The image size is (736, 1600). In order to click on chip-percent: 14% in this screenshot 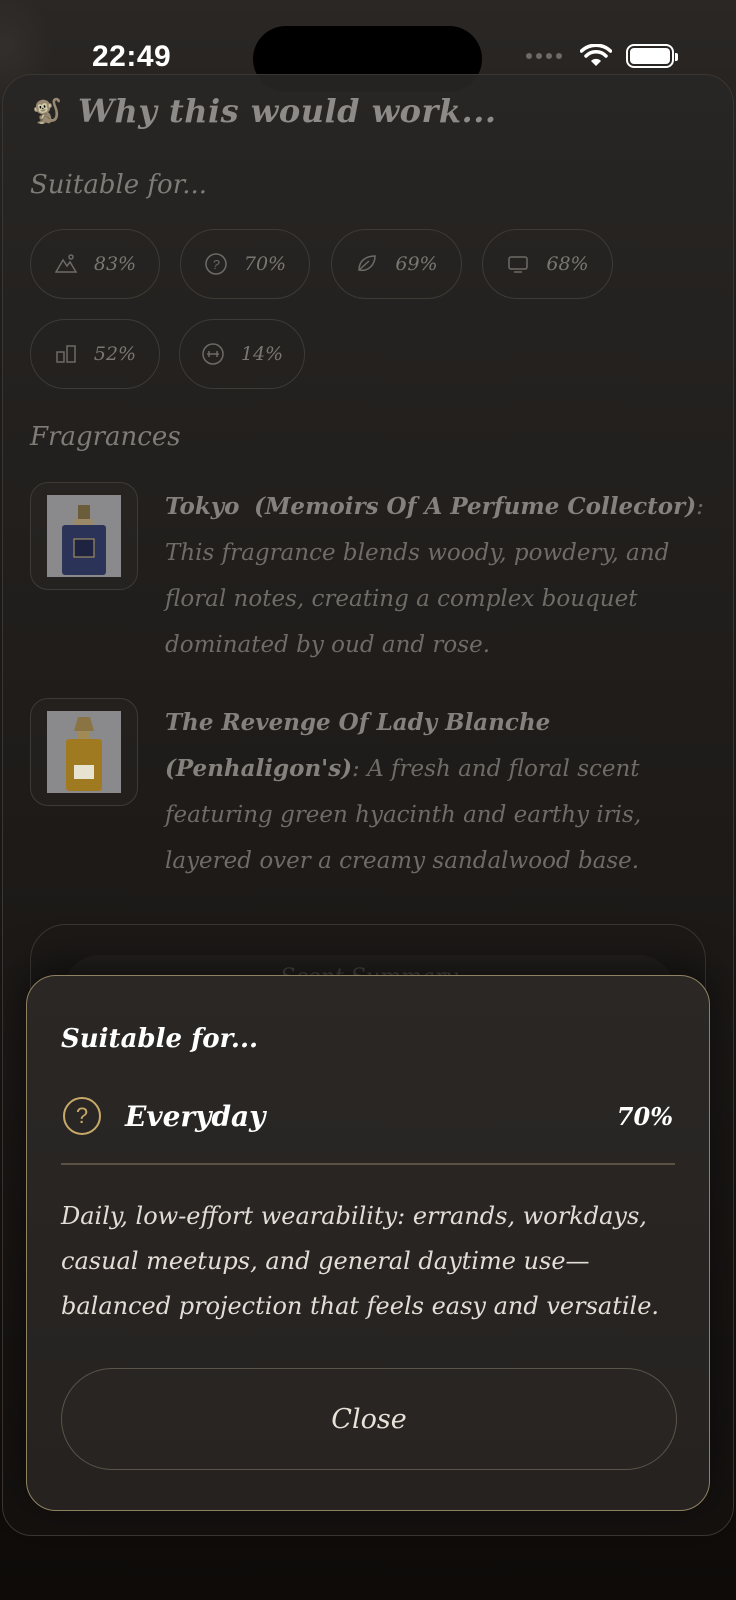, I will do `click(262, 354)`.